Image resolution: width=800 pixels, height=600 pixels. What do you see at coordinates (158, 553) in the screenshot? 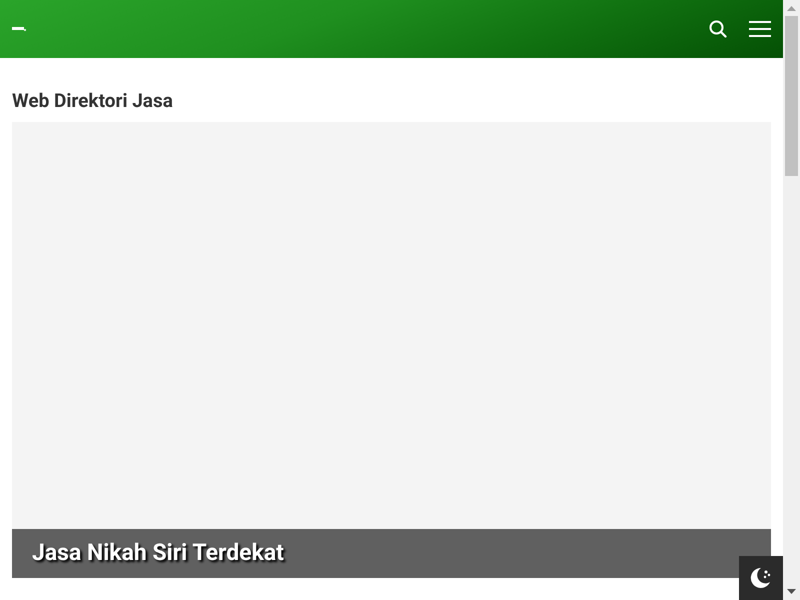
I see `post-title: Jasa Nikah Siri Terdekat` at bounding box center [158, 553].